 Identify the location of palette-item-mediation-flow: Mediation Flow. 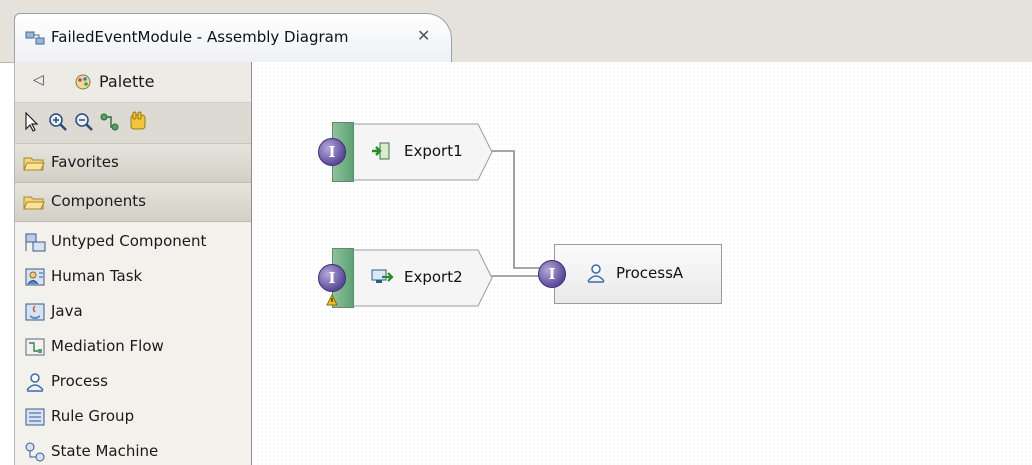
(133, 347).